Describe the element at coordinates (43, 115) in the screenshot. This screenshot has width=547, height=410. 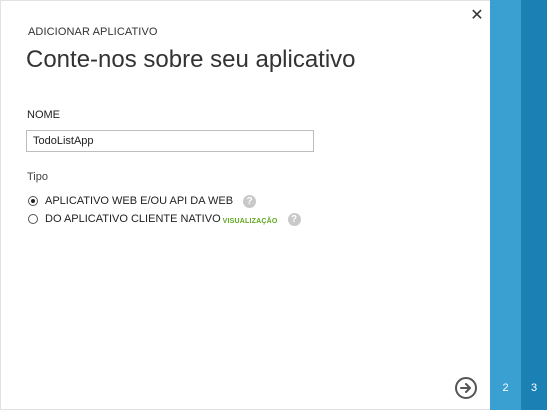
I see `name-label: NOME` at that location.